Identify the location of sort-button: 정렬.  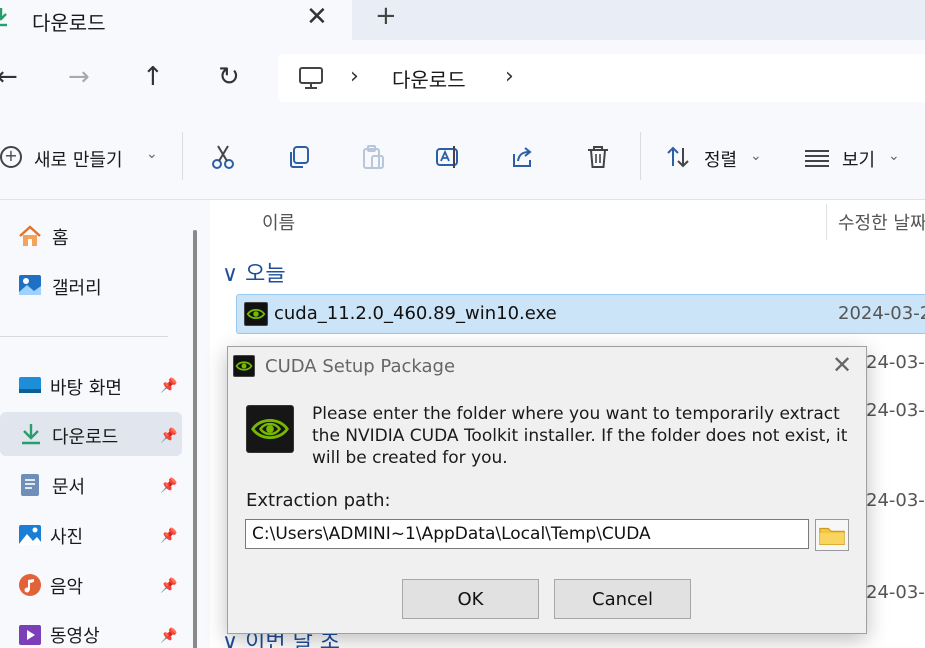
(720, 159).